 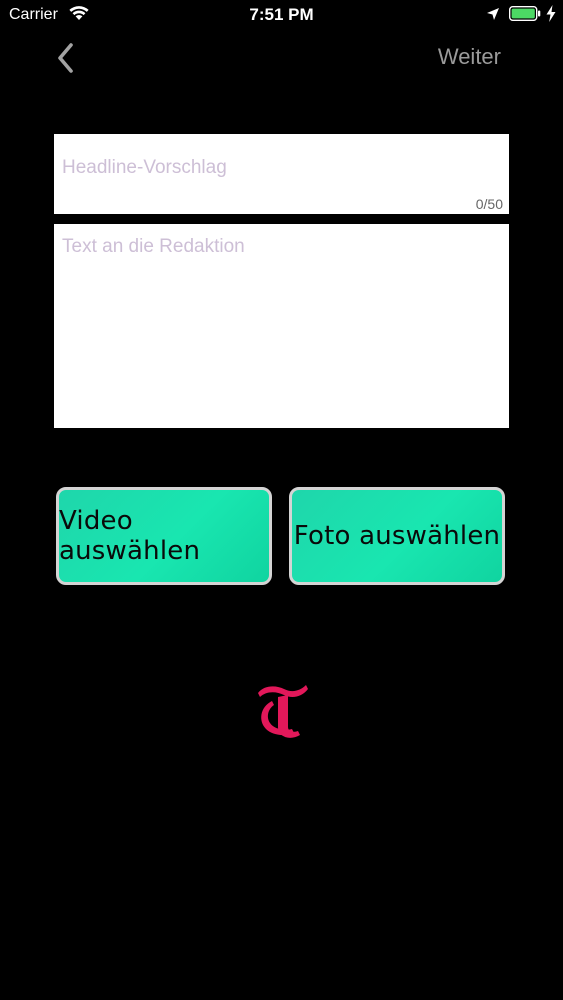 I want to click on headline-char-counter: 0/50, so click(x=489, y=204).